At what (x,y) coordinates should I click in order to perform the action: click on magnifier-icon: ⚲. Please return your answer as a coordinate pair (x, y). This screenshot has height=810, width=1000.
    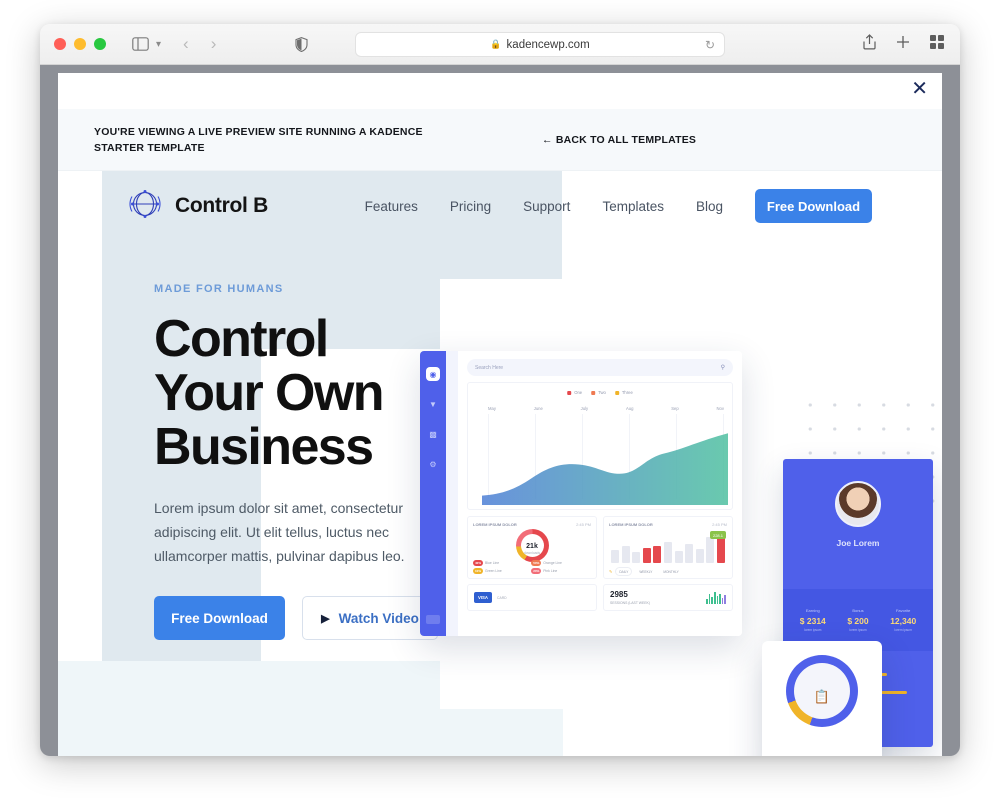
    Looking at the image, I should click on (723, 367).